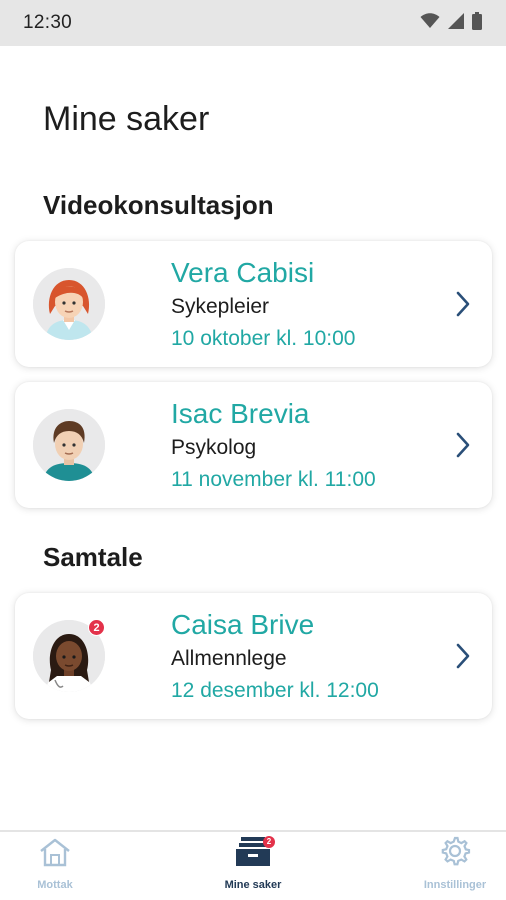 The image size is (506, 900). What do you see at coordinates (158, 205) in the screenshot?
I see `section-title-videokonsultasjon: Videokonsultasjon` at bounding box center [158, 205].